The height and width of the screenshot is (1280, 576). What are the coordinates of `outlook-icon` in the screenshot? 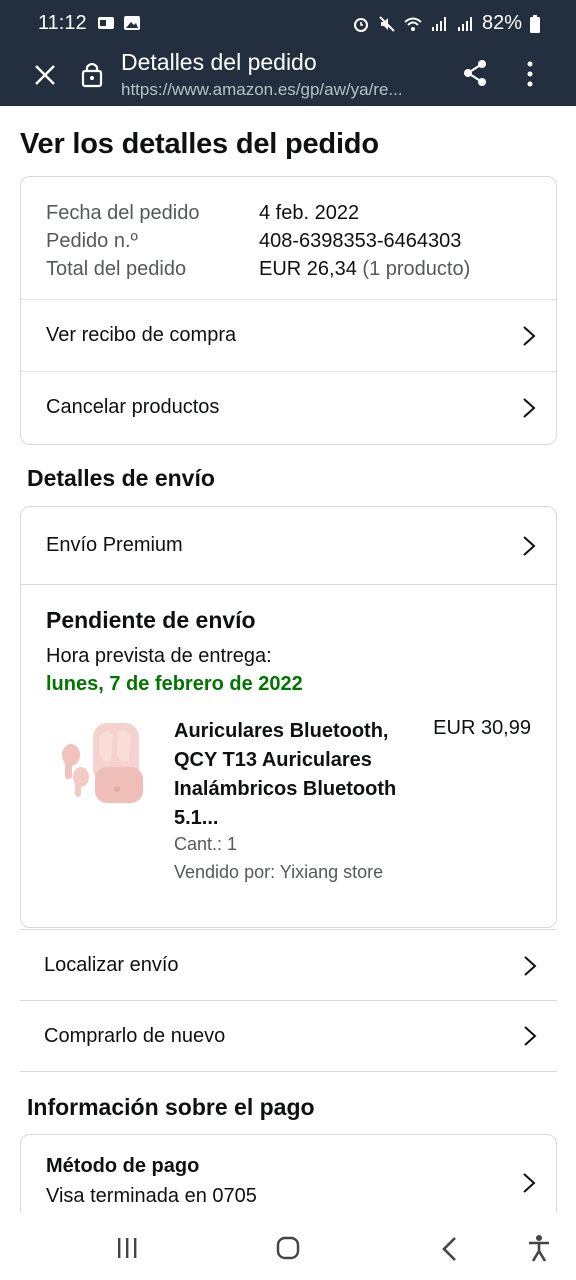 It's located at (106, 23).